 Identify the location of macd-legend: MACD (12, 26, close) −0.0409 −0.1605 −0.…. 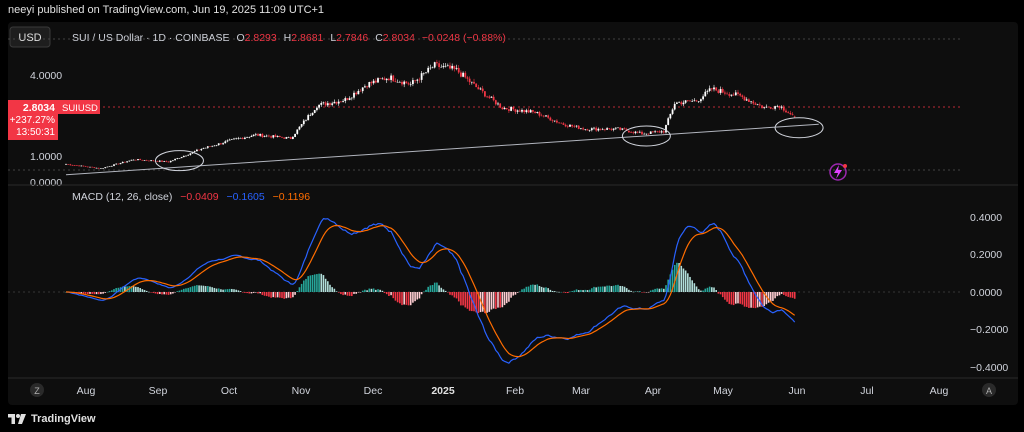
(191, 197).